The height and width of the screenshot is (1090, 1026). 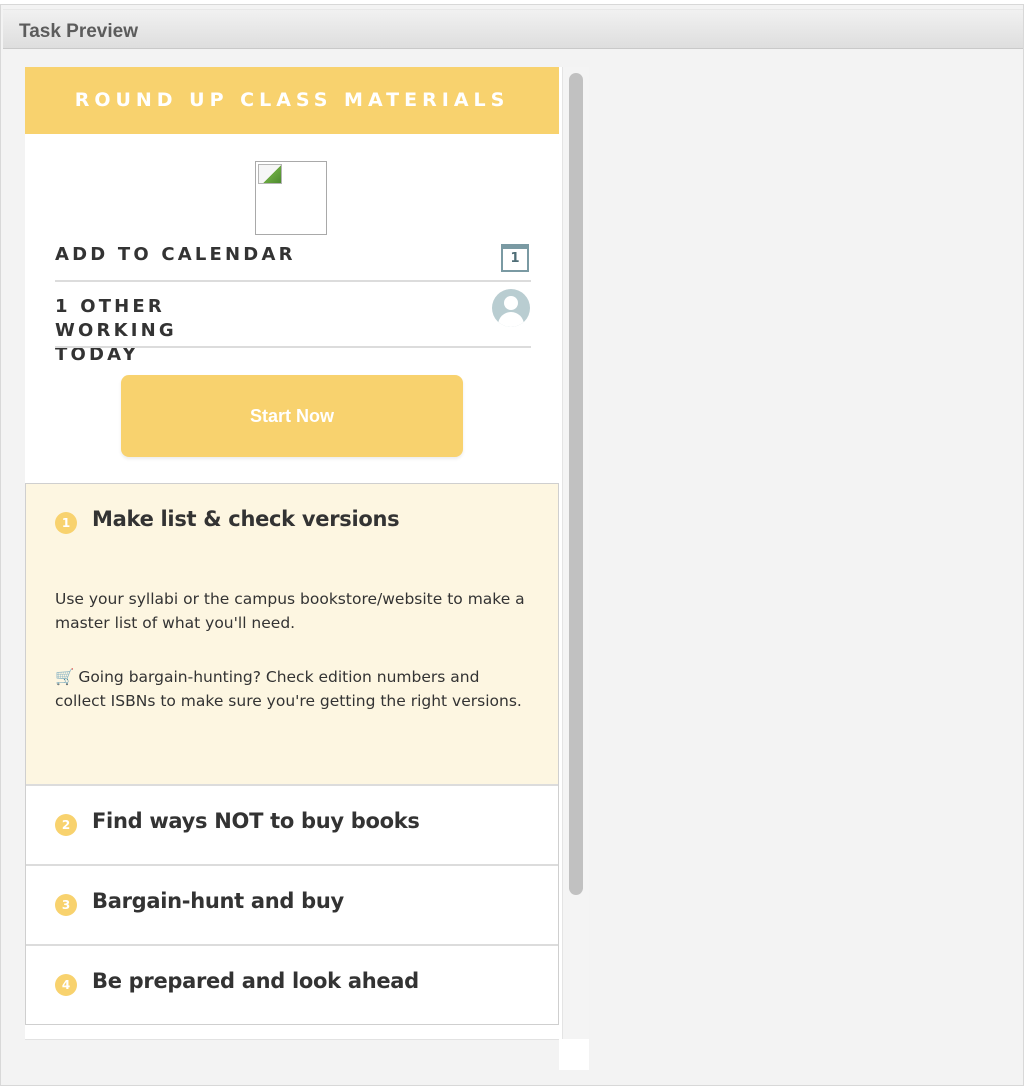 I want to click on others-working-label: 1 OTHER WORKING TODAY, so click(x=116, y=331).